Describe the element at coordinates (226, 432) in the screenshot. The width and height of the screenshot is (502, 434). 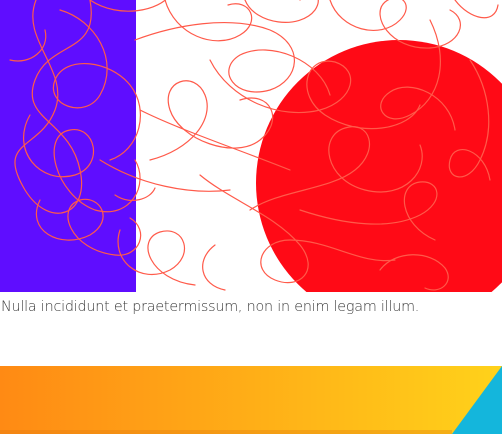
I see `banner-shadow` at that location.